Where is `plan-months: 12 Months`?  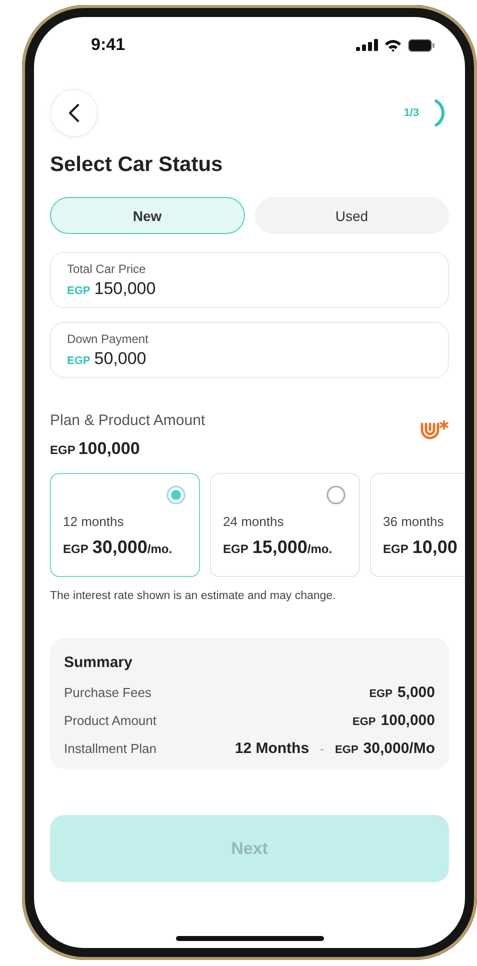
plan-months: 12 Months is located at coordinates (272, 748).